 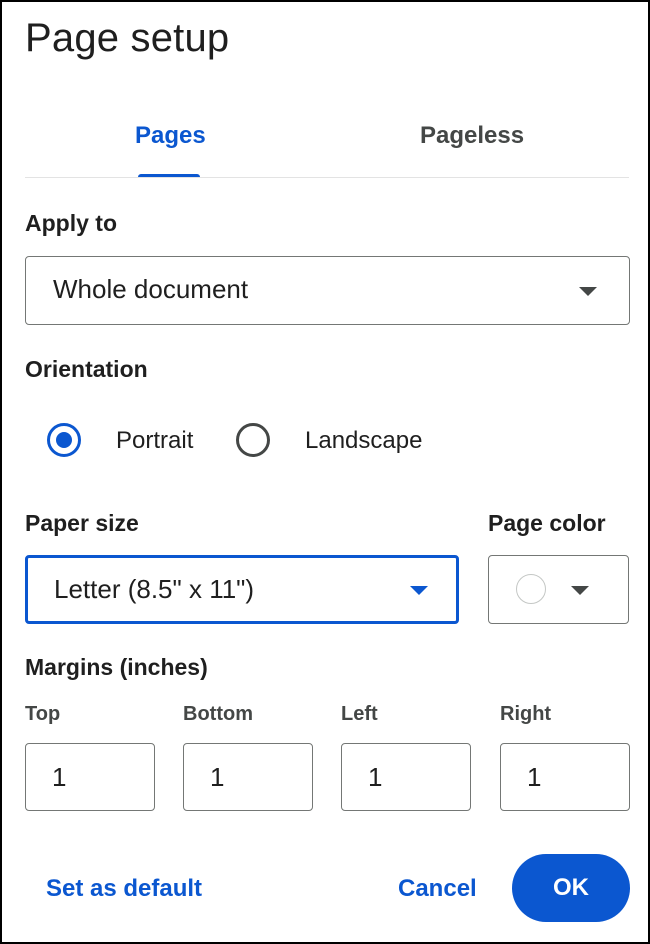 I want to click on tab-bar: Pages Pageless, so click(x=327, y=140).